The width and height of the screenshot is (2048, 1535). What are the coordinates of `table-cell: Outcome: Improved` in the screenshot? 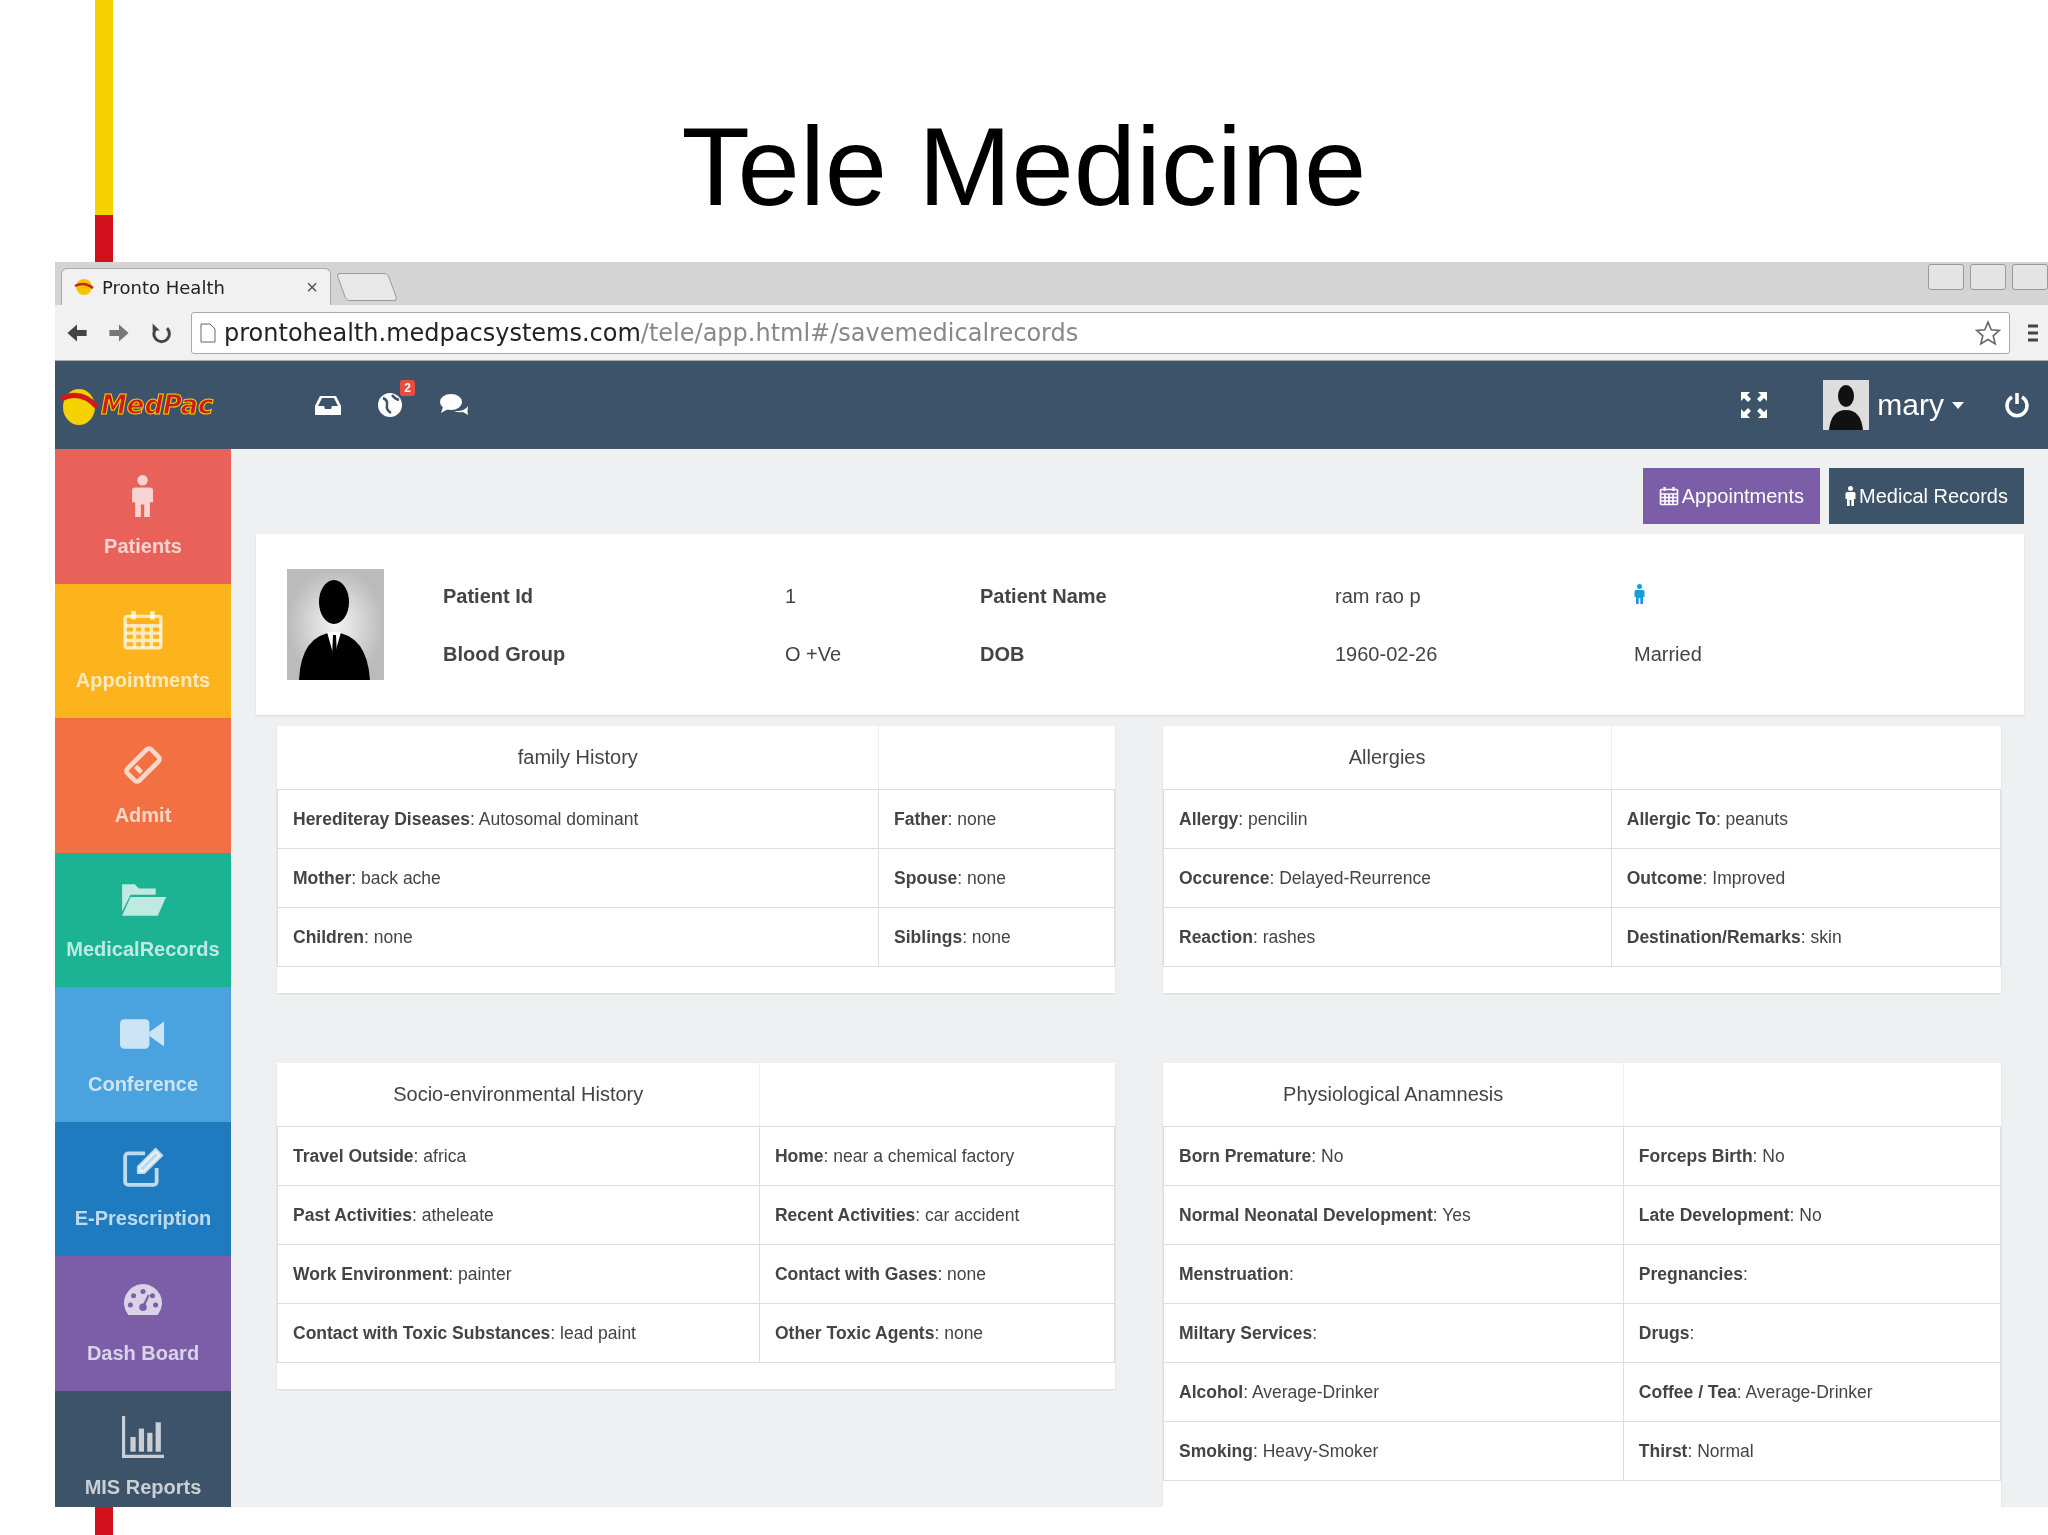 It's located at (1806, 878).